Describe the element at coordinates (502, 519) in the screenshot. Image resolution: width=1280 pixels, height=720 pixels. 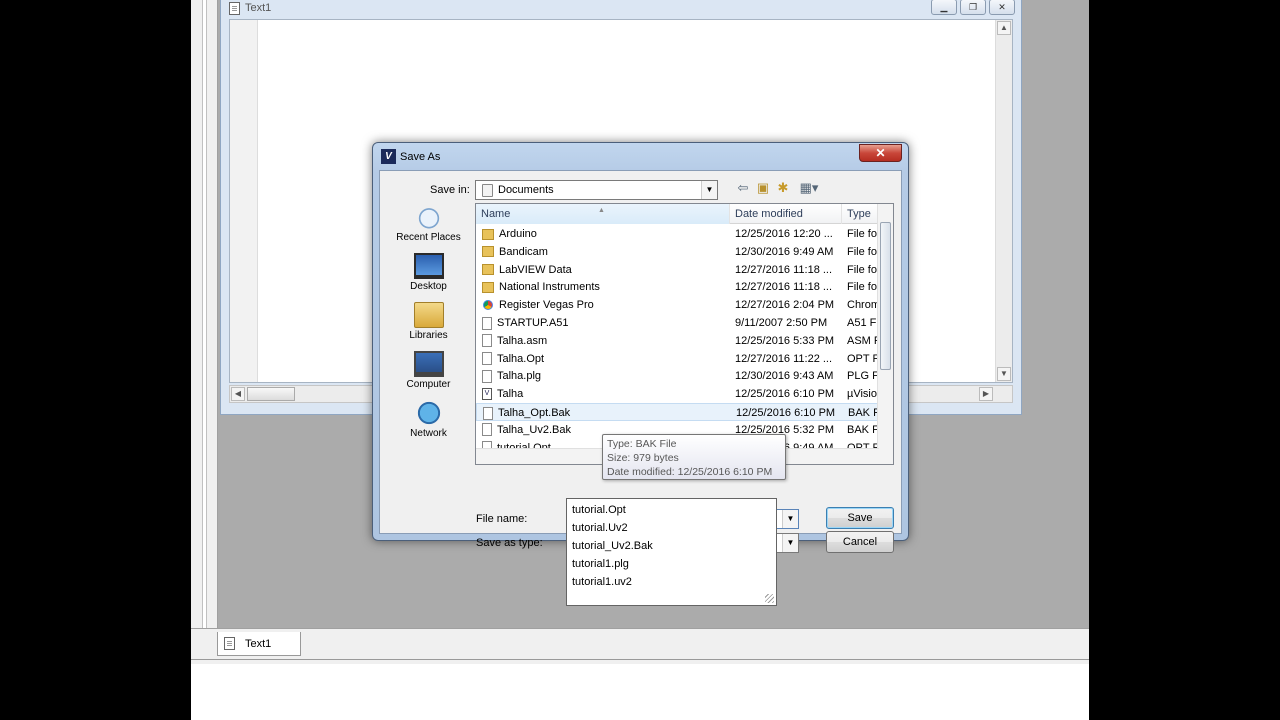
I see `file-name-label: File name:` at that location.